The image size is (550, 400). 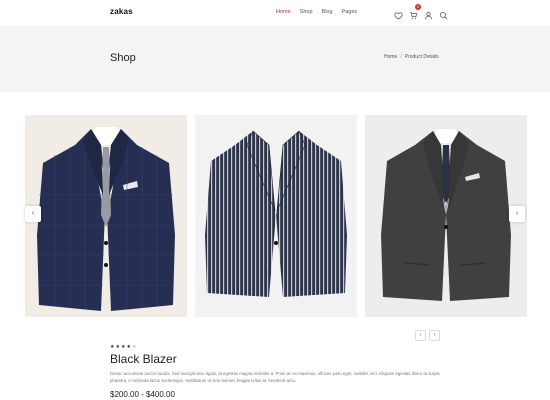 I want to click on breadcrumb-current: Product Details, so click(x=421, y=57).